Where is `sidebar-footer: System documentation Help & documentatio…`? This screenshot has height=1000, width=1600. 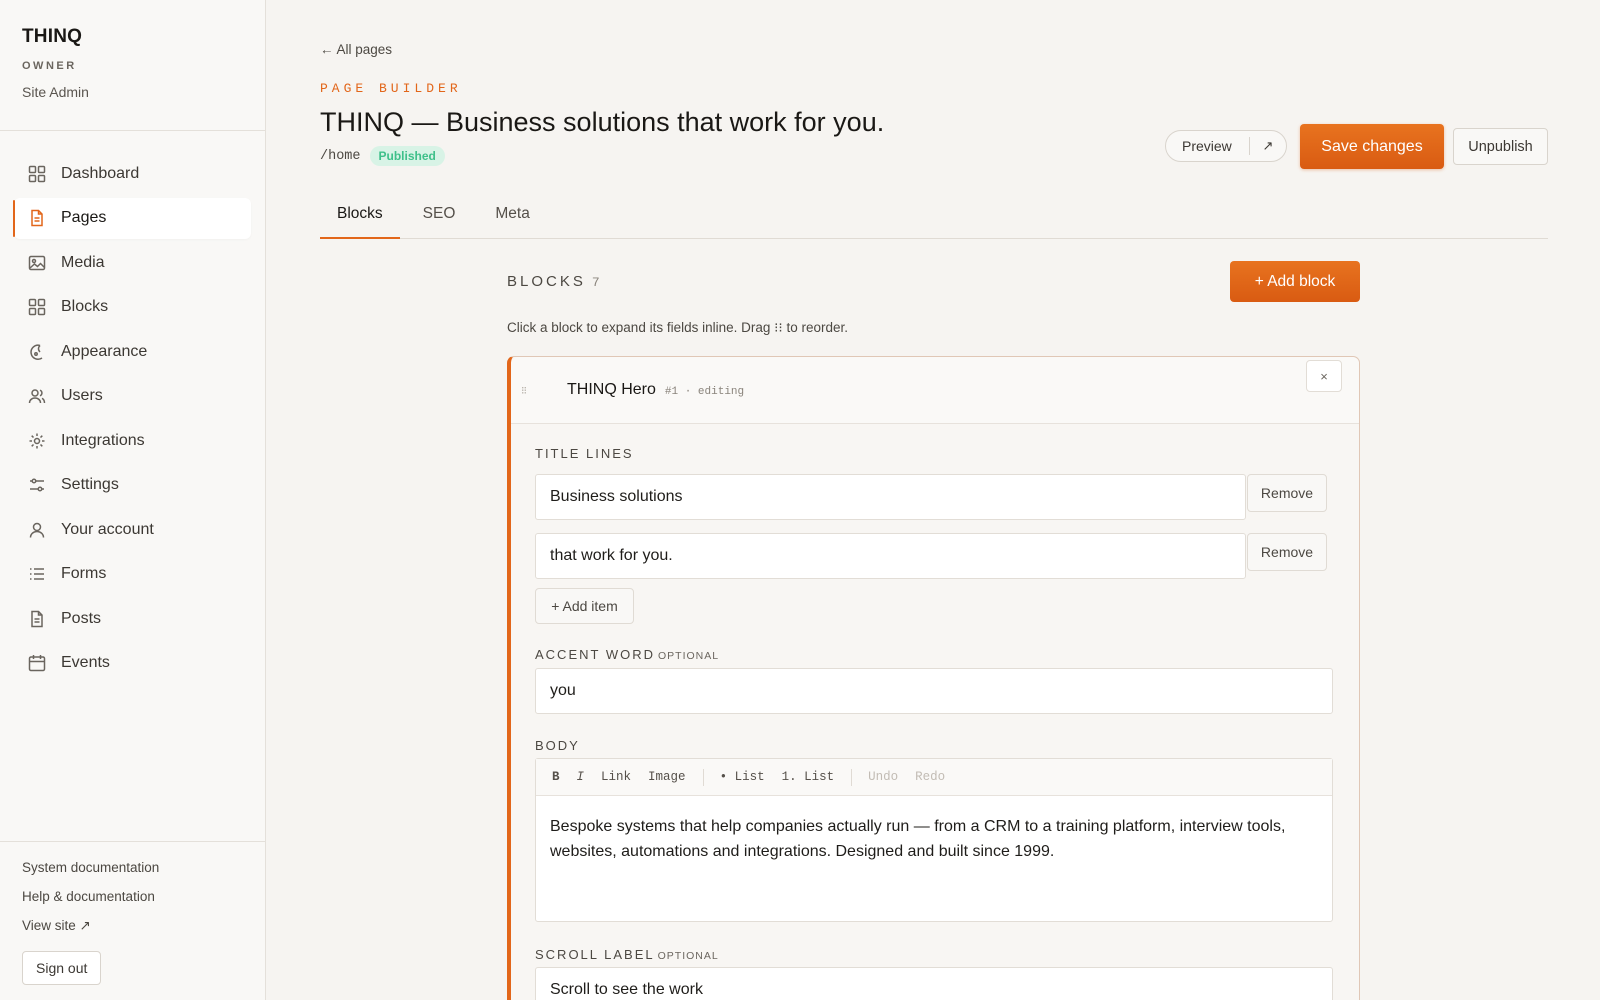 sidebar-footer: System documentation Help & documentatio… is located at coordinates (132, 913).